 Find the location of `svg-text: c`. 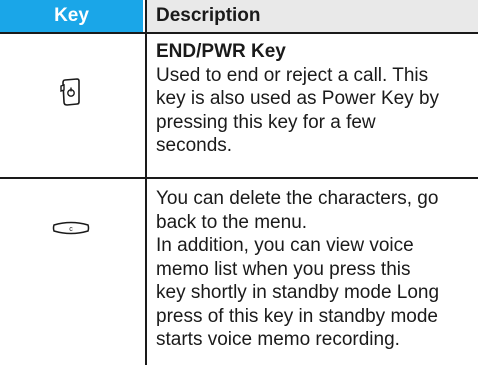

svg-text: c is located at coordinates (71, 229).